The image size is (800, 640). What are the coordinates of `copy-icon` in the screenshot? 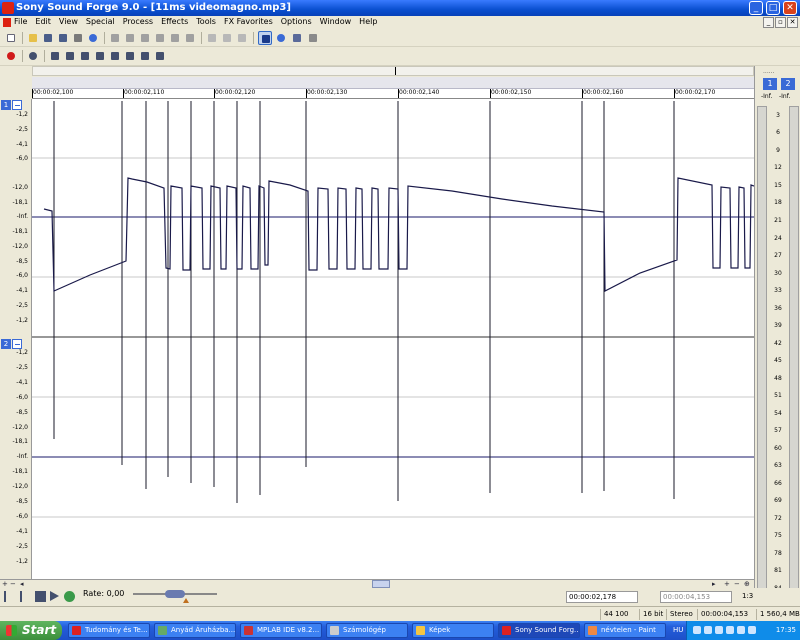 It's located at (130, 38).